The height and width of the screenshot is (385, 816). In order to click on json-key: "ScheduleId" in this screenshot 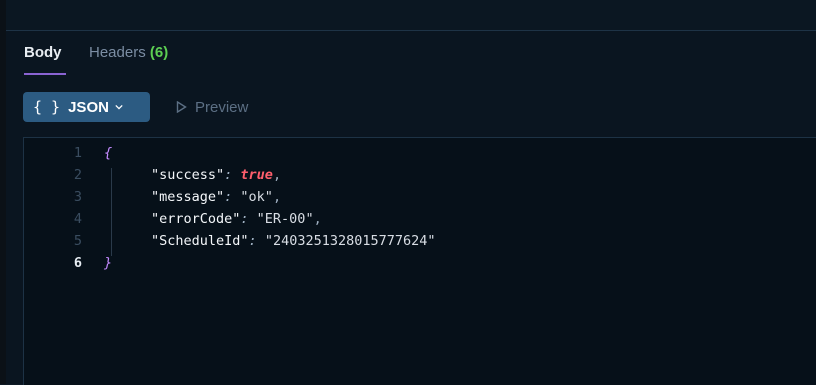, I will do `click(200, 241)`.